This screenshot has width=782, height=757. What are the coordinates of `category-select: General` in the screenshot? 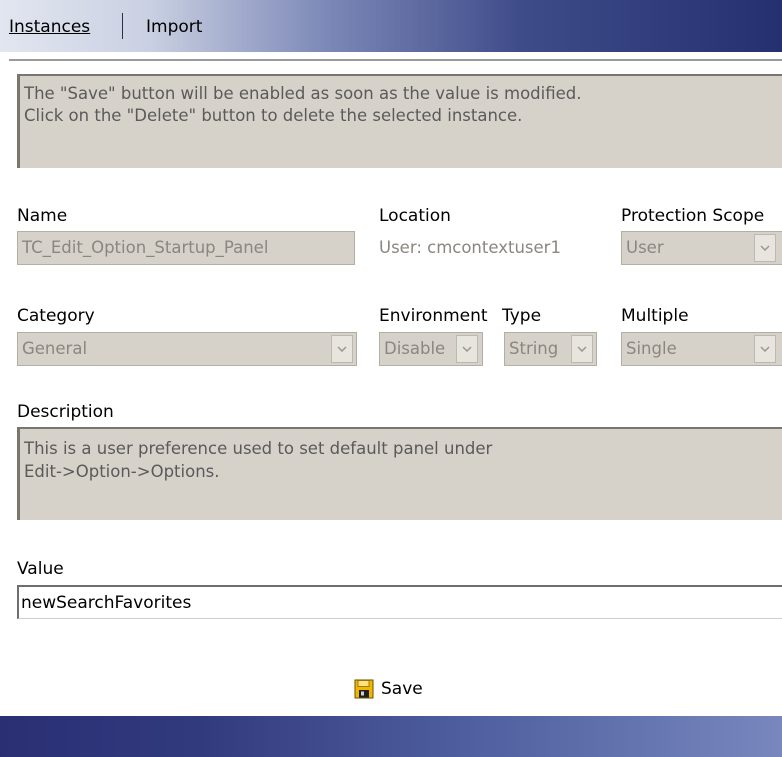 It's located at (187, 349).